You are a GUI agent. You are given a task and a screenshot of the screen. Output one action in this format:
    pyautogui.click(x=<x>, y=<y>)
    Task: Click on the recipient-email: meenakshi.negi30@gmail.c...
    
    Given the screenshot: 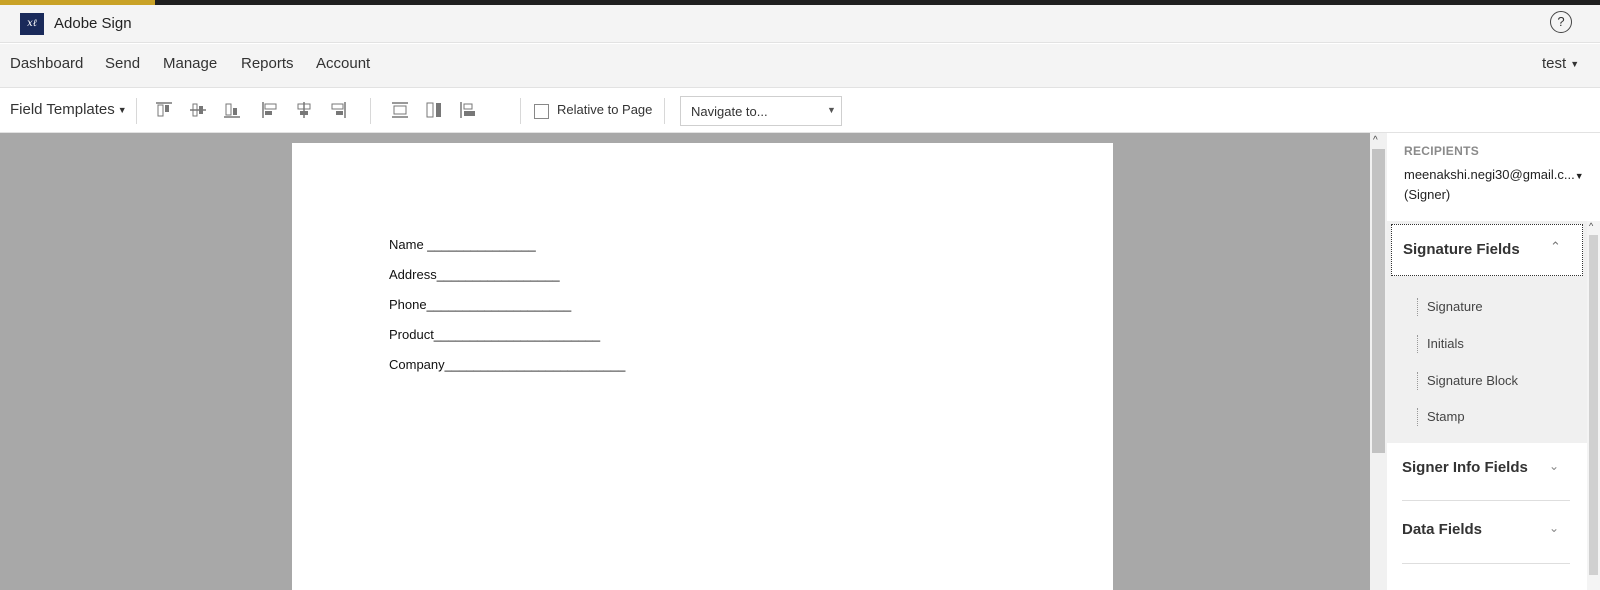 What is the action you would take?
    pyautogui.click(x=1489, y=174)
    